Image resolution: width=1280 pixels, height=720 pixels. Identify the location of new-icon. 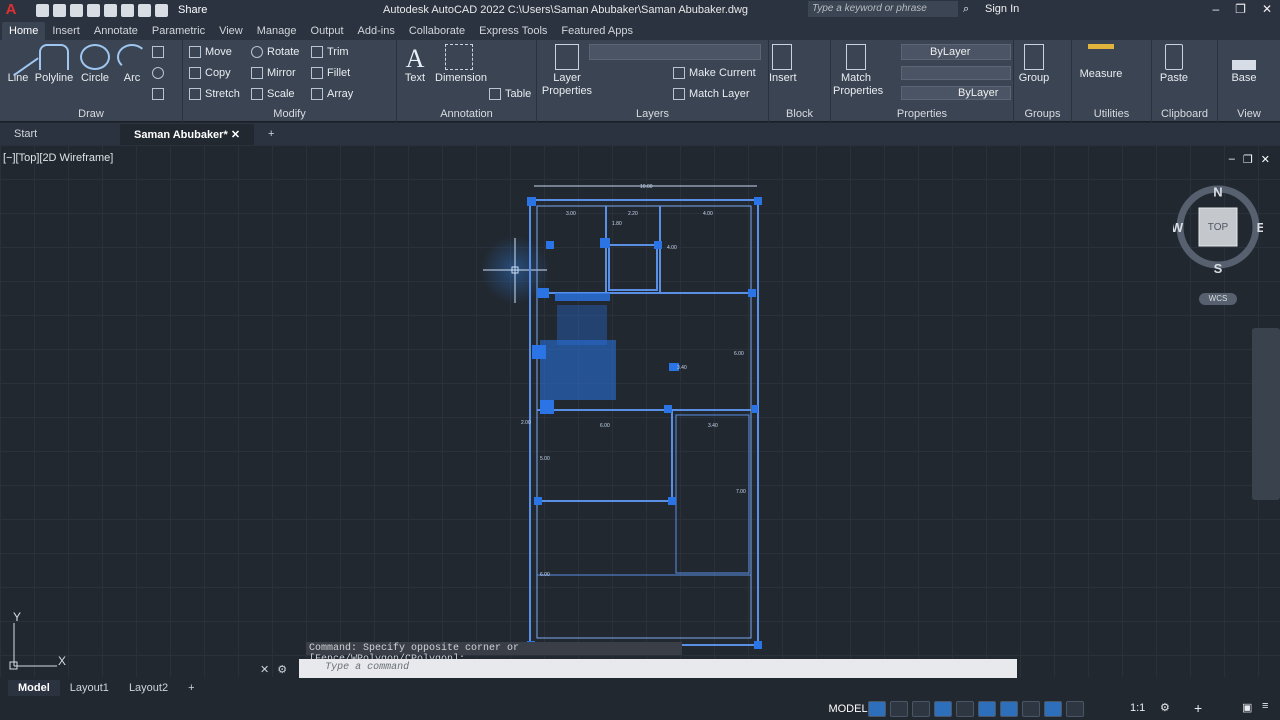
(42, 10).